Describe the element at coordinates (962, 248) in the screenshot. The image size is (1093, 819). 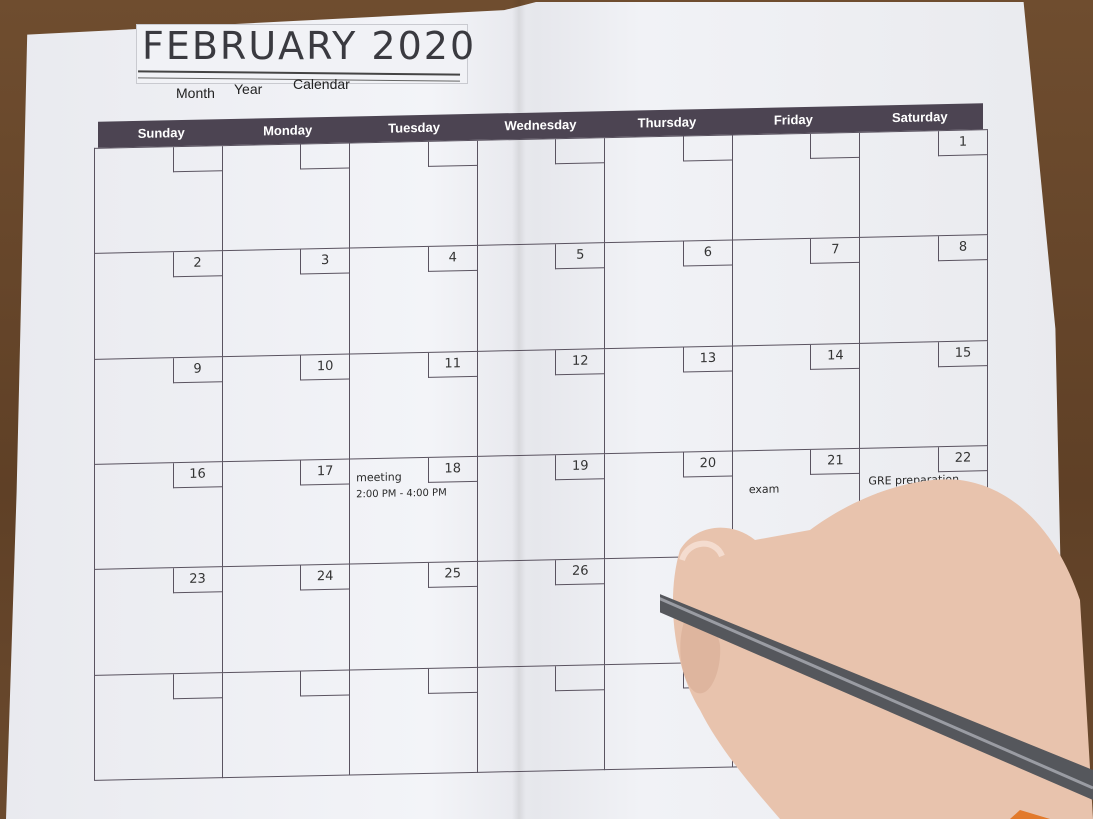
I see `date-number: 8` at that location.